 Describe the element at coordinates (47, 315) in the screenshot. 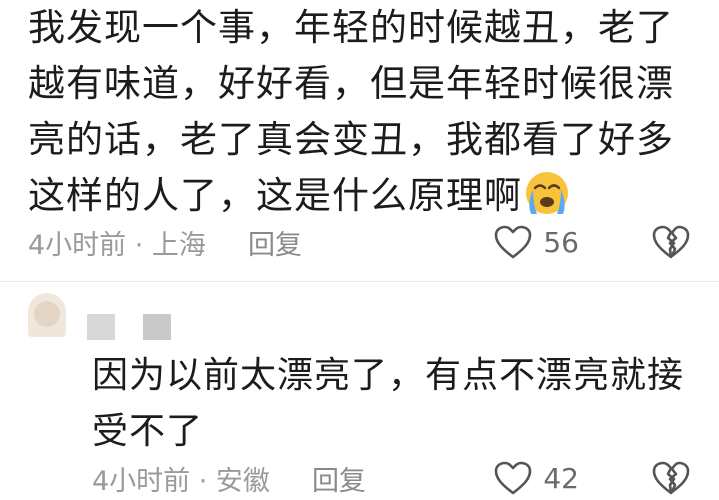

I see `avatar` at that location.